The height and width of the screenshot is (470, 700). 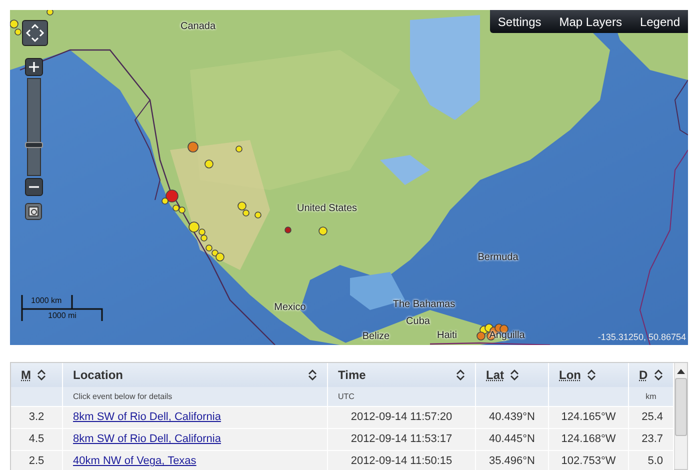 What do you see at coordinates (660, 21) in the screenshot?
I see `toolbar-button: Legend` at bounding box center [660, 21].